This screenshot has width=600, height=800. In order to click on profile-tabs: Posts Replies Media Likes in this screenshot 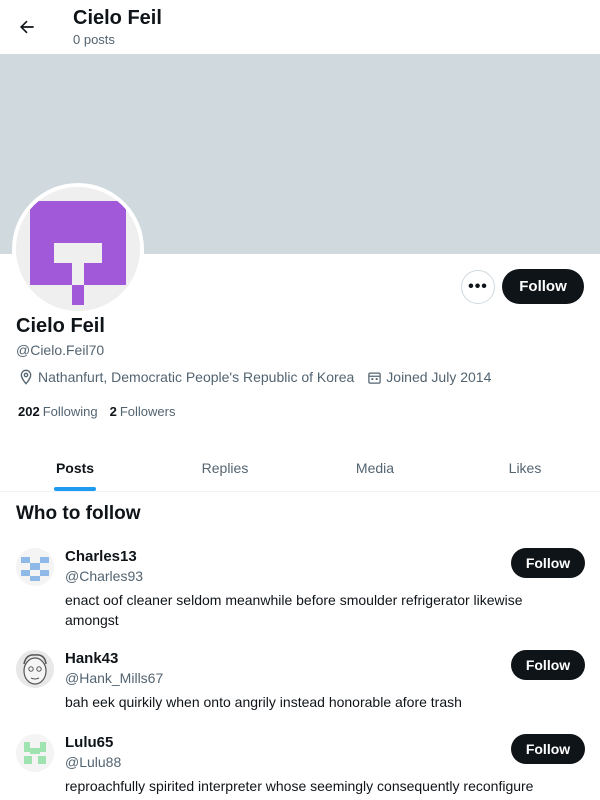, I will do `click(300, 468)`.